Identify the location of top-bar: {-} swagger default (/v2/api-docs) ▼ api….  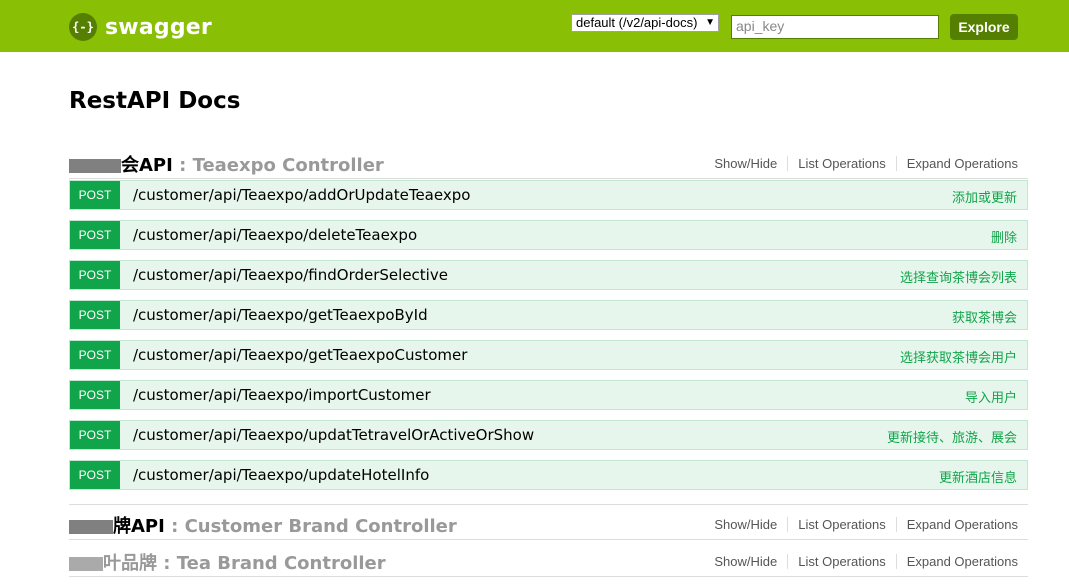
(534, 26).